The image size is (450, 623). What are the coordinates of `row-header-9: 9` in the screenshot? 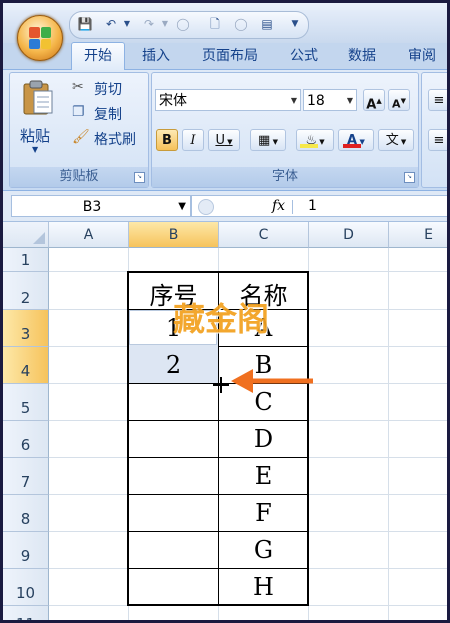 It's located at (26, 550).